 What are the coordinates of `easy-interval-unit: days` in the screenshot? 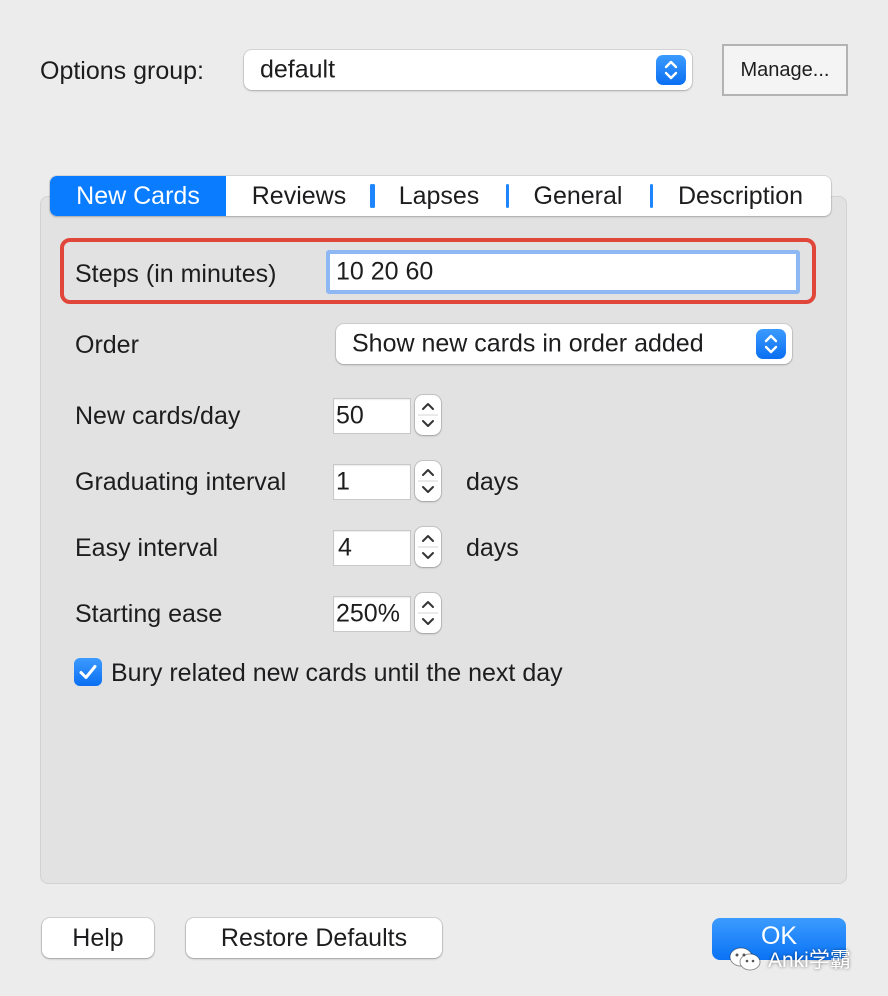 It's located at (492, 548).